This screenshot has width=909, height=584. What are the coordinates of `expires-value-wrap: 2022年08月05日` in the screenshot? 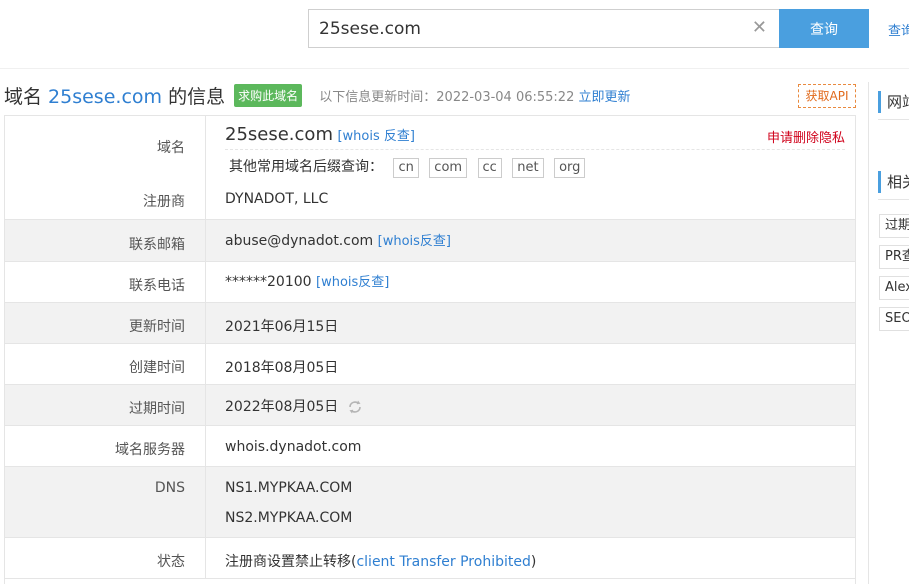 It's located at (294, 406).